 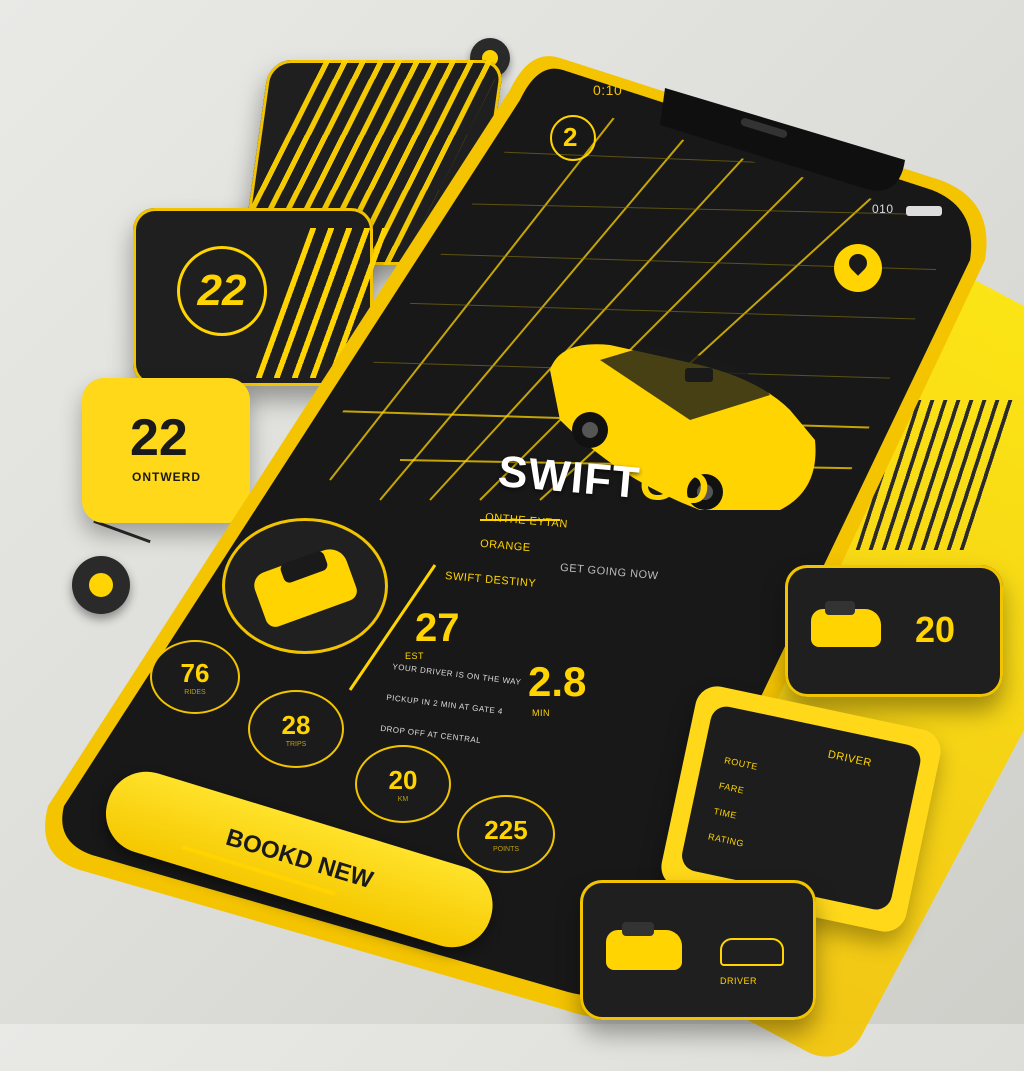 I want to click on car-outline-icon, so click(x=752, y=952).